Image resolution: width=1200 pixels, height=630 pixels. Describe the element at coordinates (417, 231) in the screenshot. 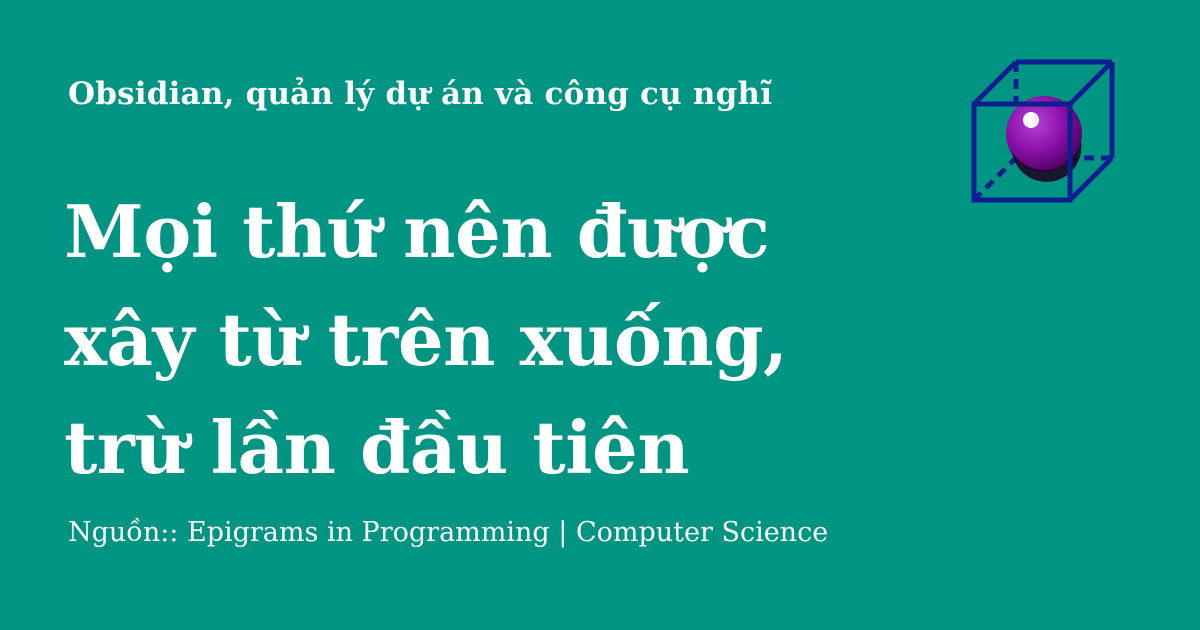

I see `headline-line-1: Mọi thứ nên được` at that location.